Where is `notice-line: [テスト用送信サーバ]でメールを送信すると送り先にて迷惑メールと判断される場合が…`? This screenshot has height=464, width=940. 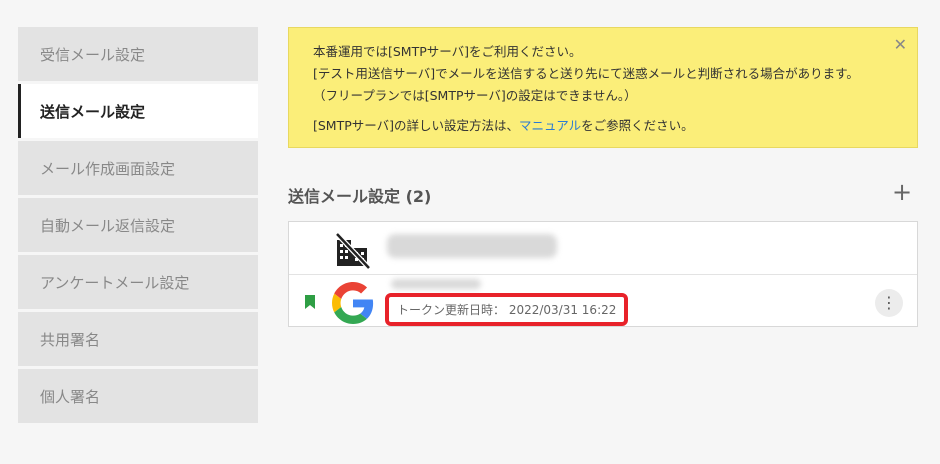
notice-line: [テスト用送信サーバ]でメールを送信すると送り先にて迷惑メールと判断される場合が… is located at coordinates (586, 73).